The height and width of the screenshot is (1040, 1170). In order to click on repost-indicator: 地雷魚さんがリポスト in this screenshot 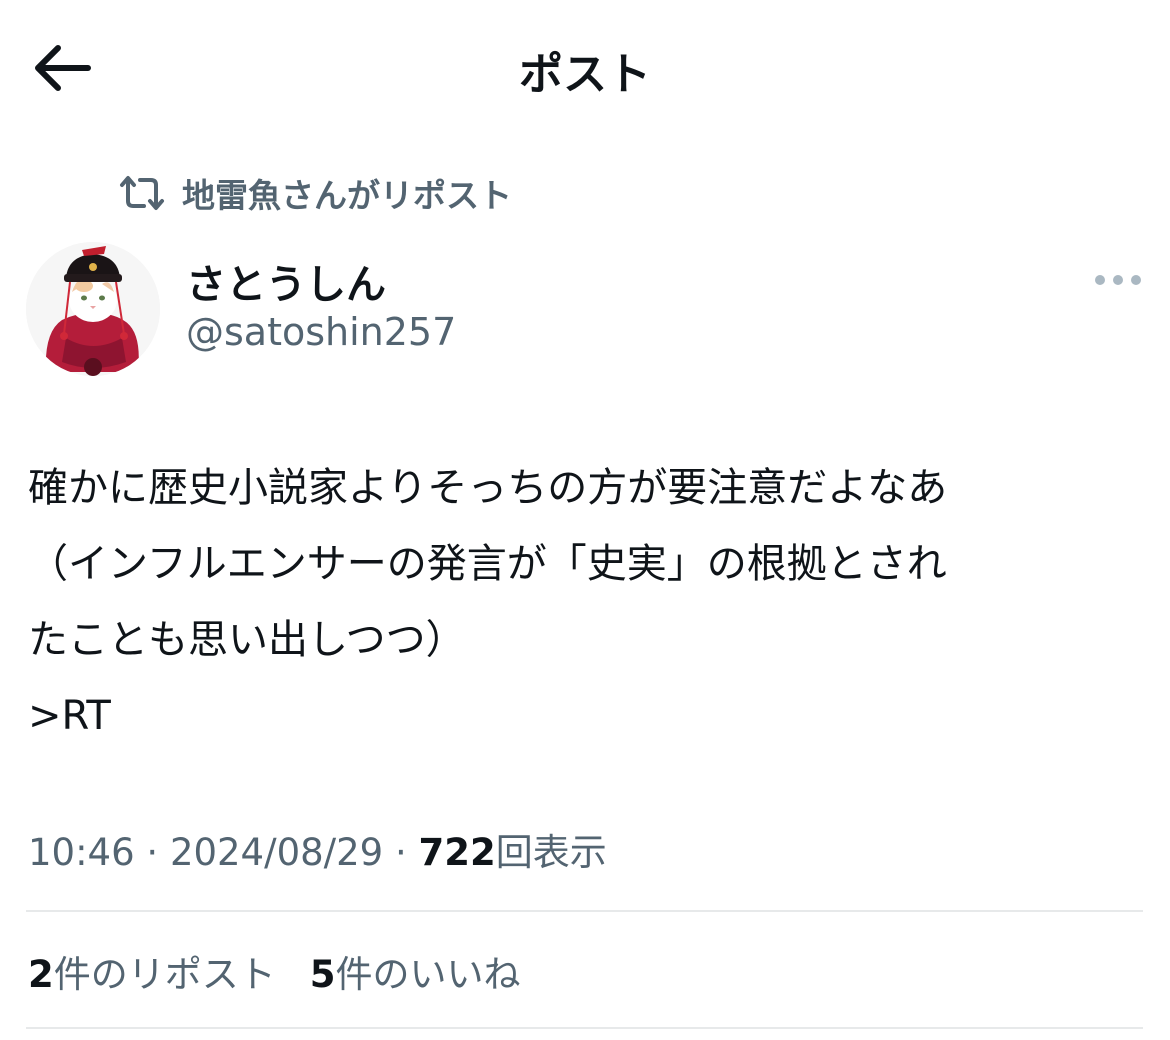, I will do `click(315, 193)`.